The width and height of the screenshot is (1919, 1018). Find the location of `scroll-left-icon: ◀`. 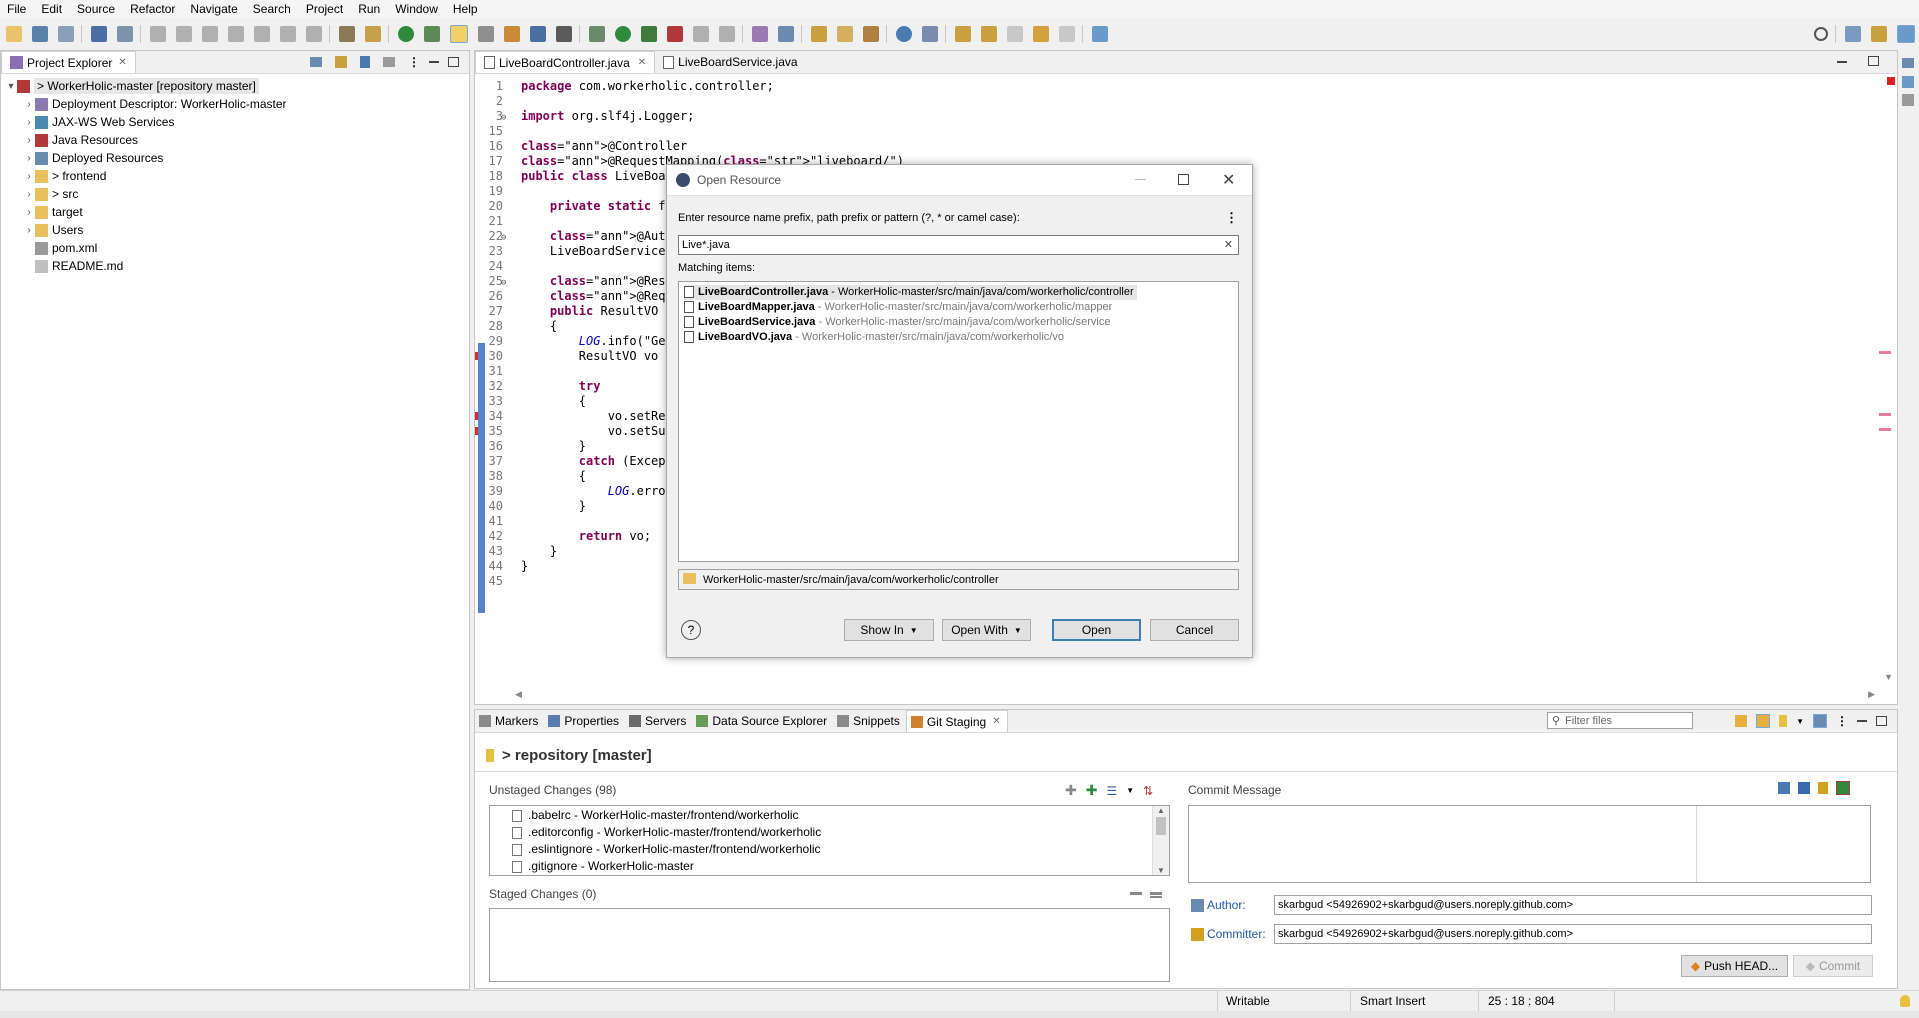

scroll-left-icon: ◀ is located at coordinates (518, 694).